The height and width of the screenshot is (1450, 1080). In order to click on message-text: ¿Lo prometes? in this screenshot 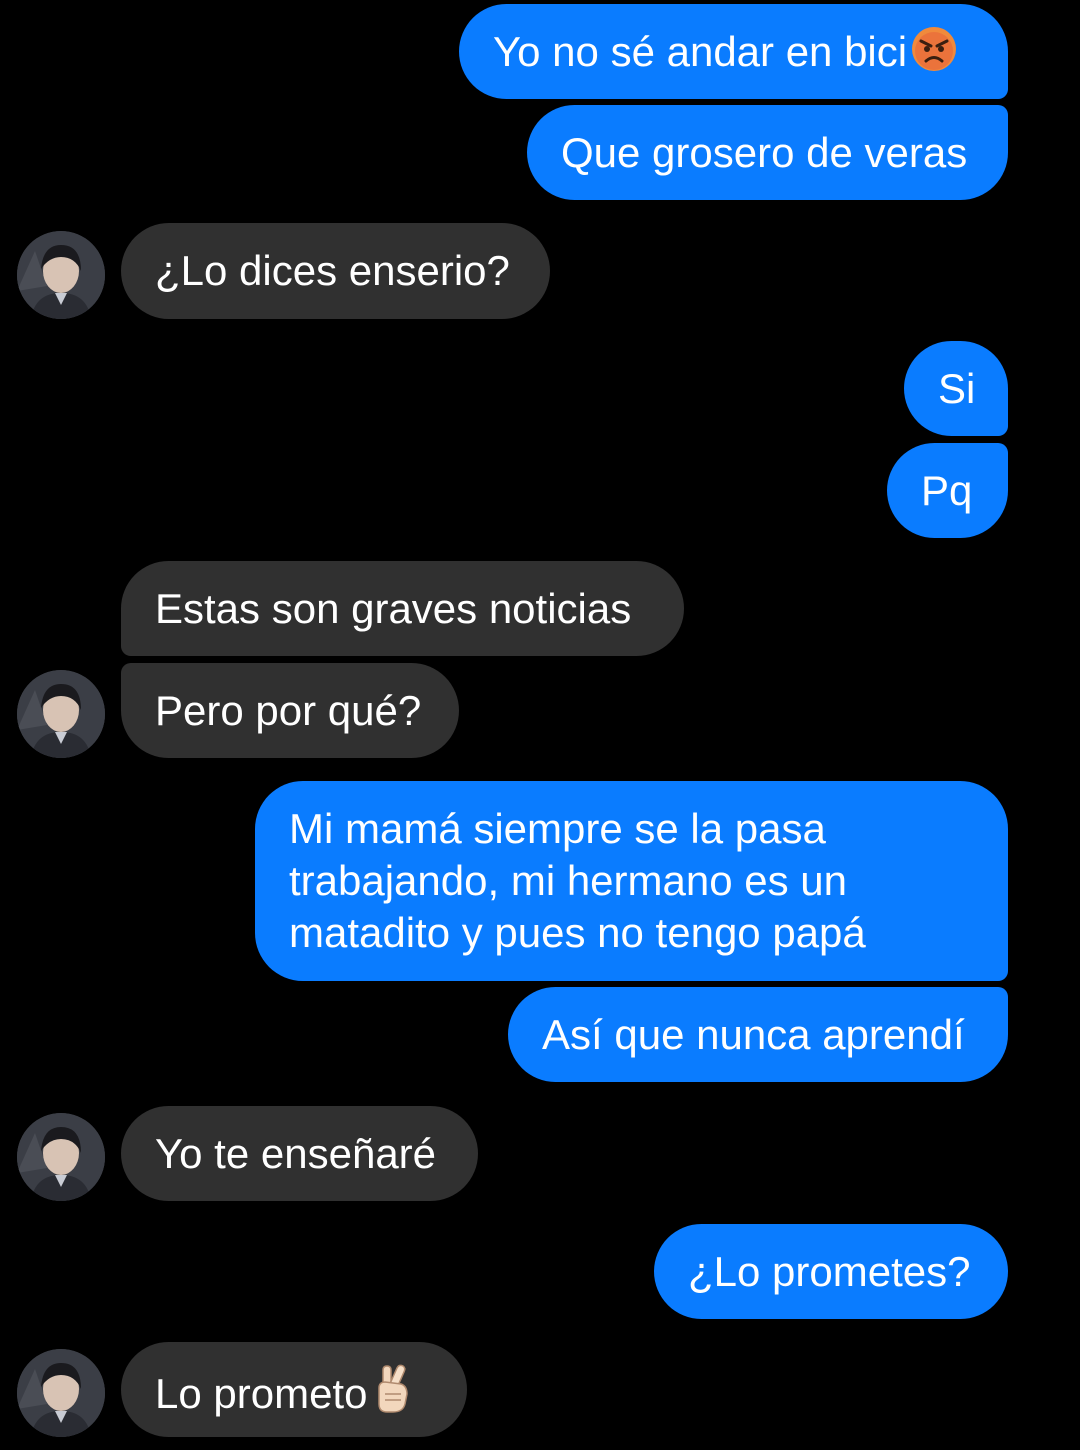, I will do `click(829, 1271)`.